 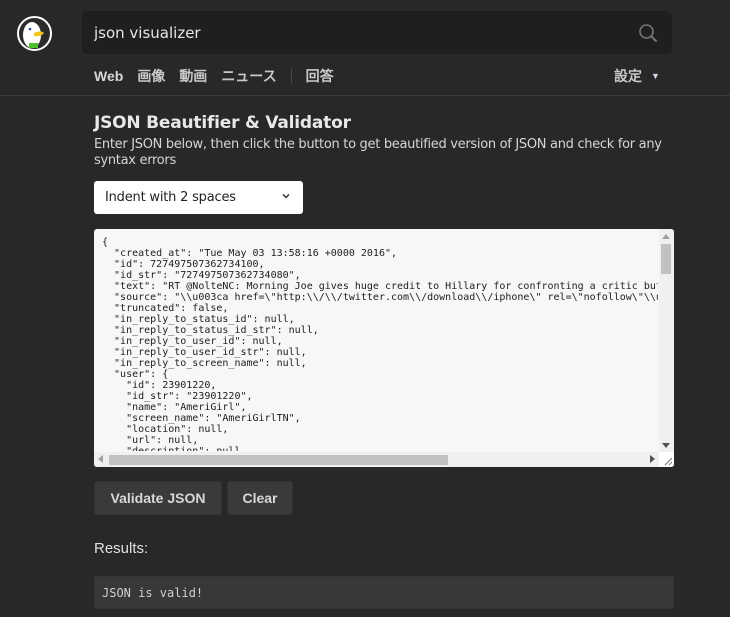 I want to click on chevron-down-icon, so click(x=286, y=196).